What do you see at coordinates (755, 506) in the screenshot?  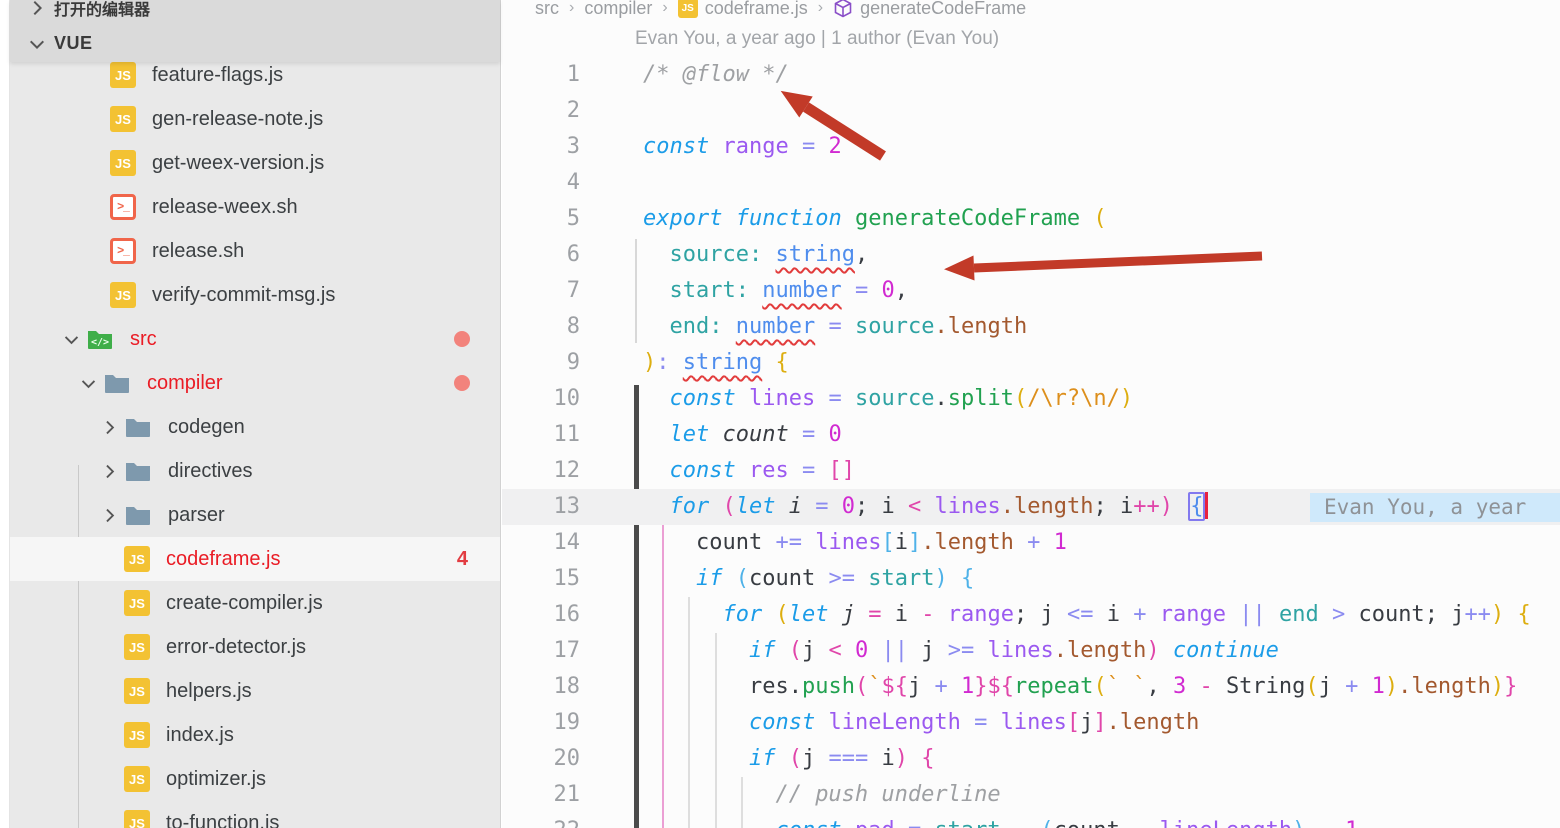 I see `code-token: let` at bounding box center [755, 506].